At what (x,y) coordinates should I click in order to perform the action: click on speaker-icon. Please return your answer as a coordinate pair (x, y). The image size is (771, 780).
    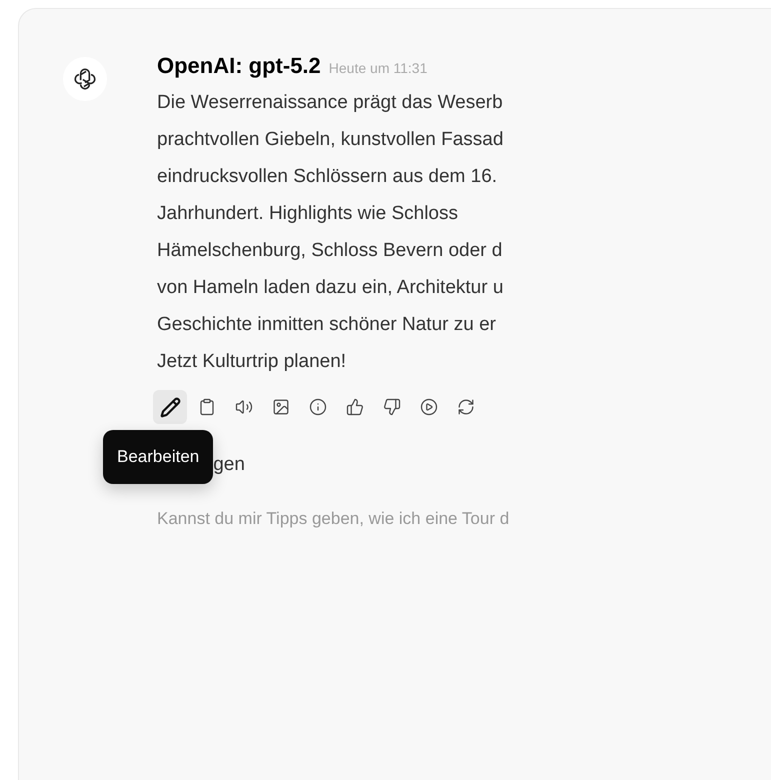
    Looking at the image, I should click on (244, 407).